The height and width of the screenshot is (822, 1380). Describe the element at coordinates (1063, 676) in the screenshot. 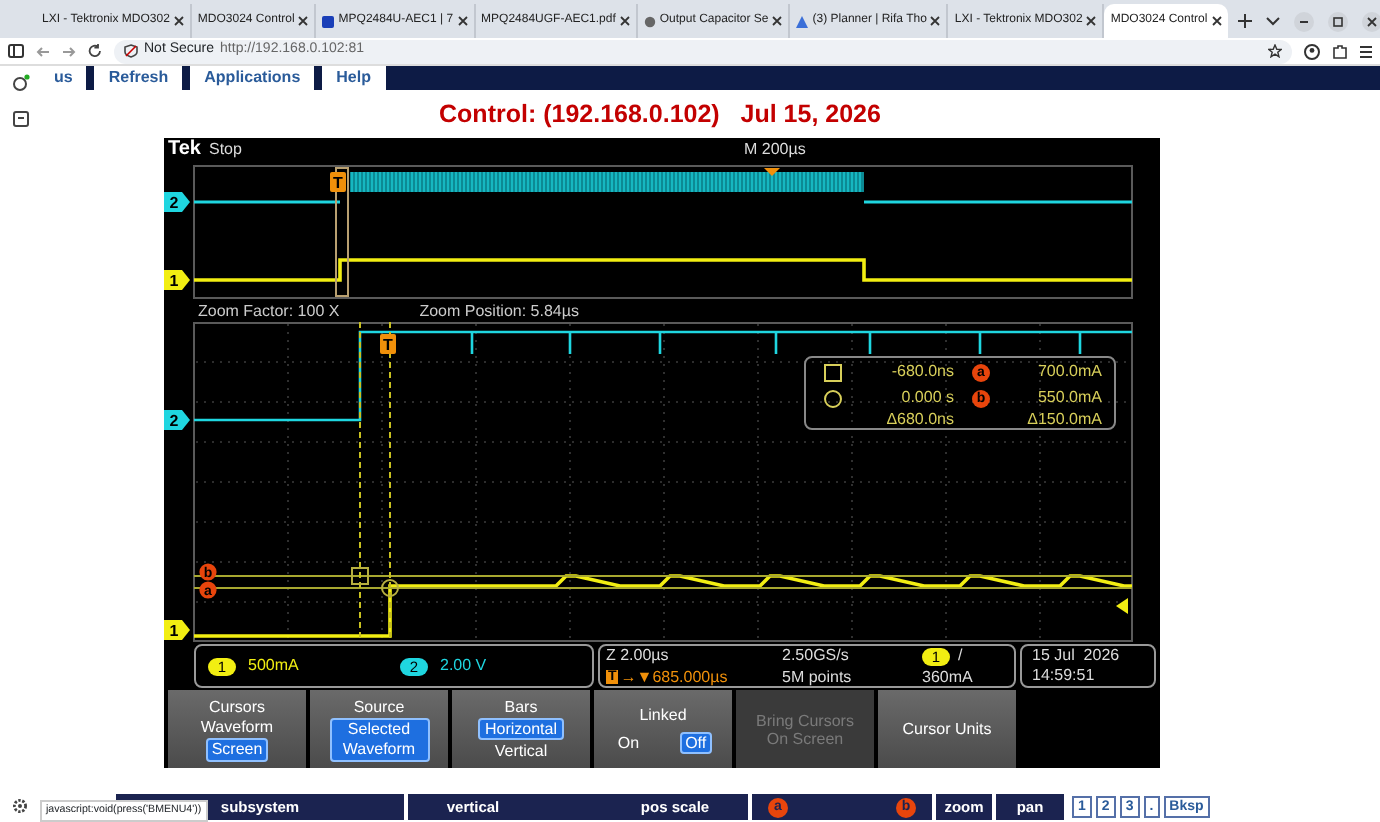

I see `time-label: 14:59:51` at that location.